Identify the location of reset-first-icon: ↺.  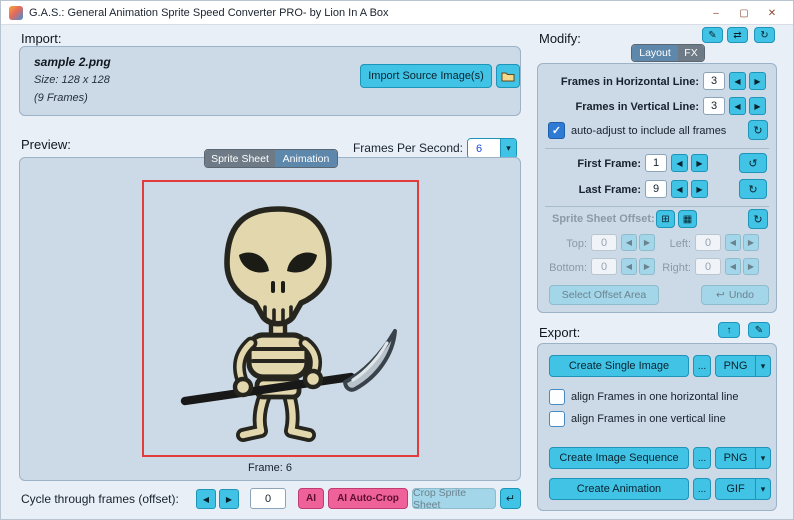
(753, 163).